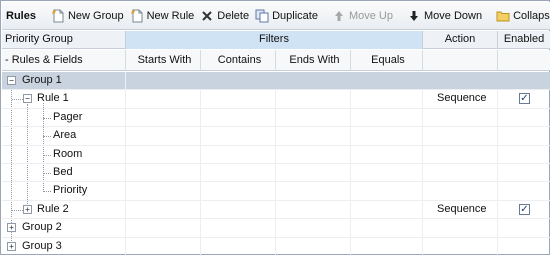 Image resolution: width=550 pixels, height=256 pixels. What do you see at coordinates (42, 227) in the screenshot?
I see `group-label: Group 2` at bounding box center [42, 227].